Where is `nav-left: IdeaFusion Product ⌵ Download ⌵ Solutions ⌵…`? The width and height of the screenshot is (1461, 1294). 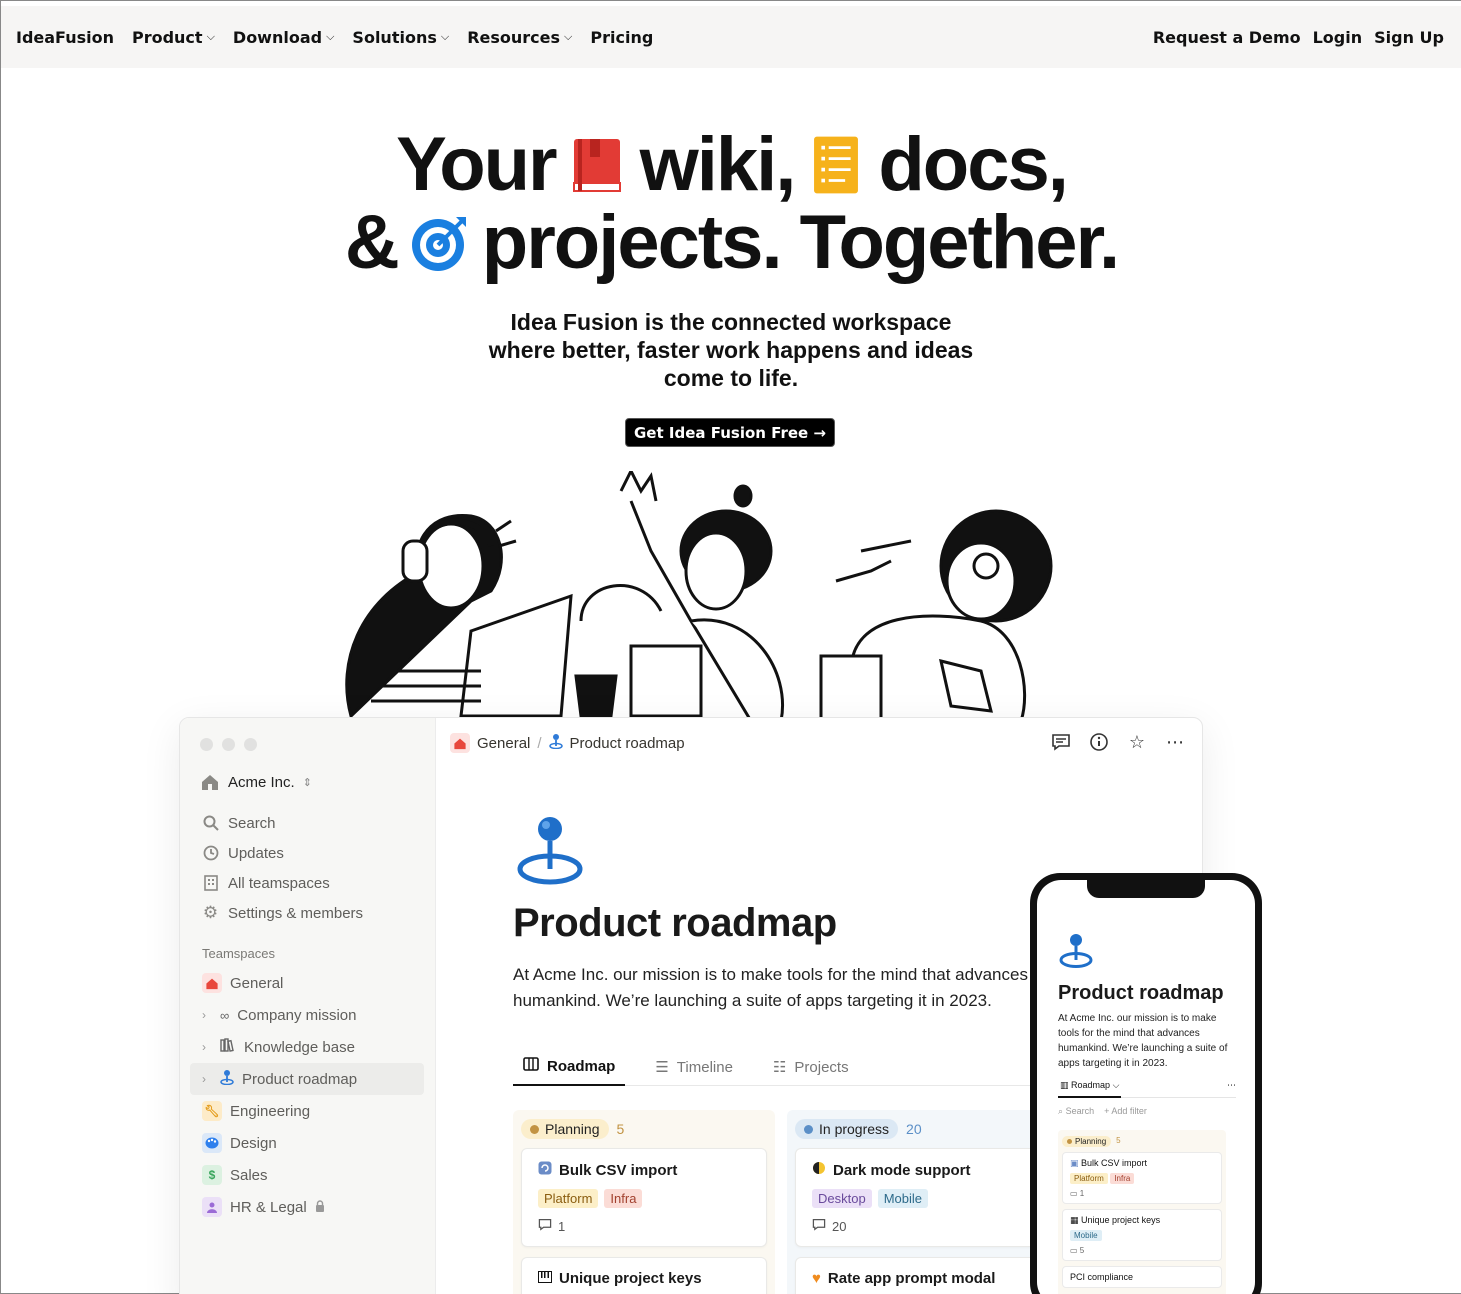
nav-left: IdeaFusion Product ⌵ Download ⌵ Solutions ⌵… is located at coordinates (334, 37).